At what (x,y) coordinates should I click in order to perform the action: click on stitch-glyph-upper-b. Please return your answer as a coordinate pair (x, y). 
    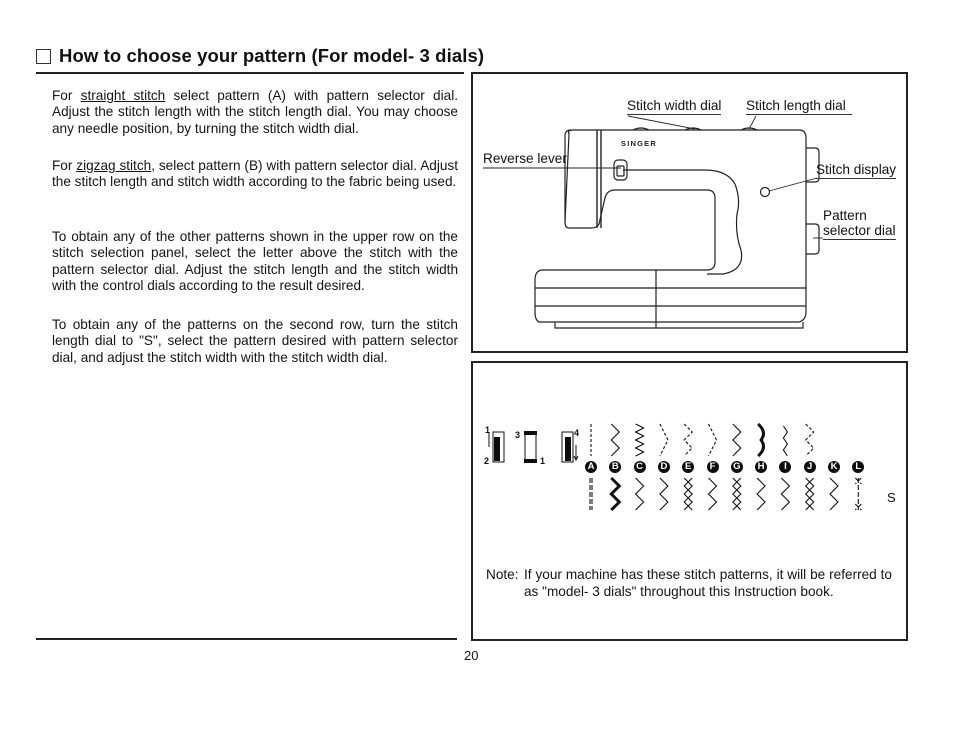
    Looking at the image, I should click on (615, 440).